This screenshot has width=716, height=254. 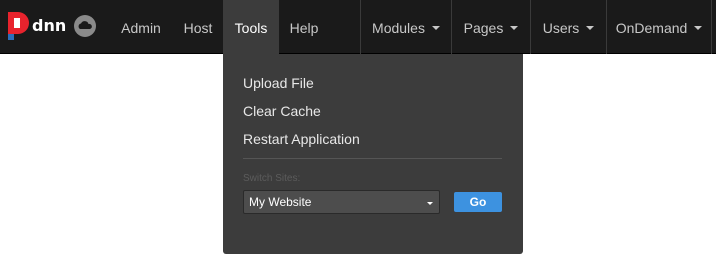 I want to click on nav-tools-label: Tools, so click(x=251, y=28).